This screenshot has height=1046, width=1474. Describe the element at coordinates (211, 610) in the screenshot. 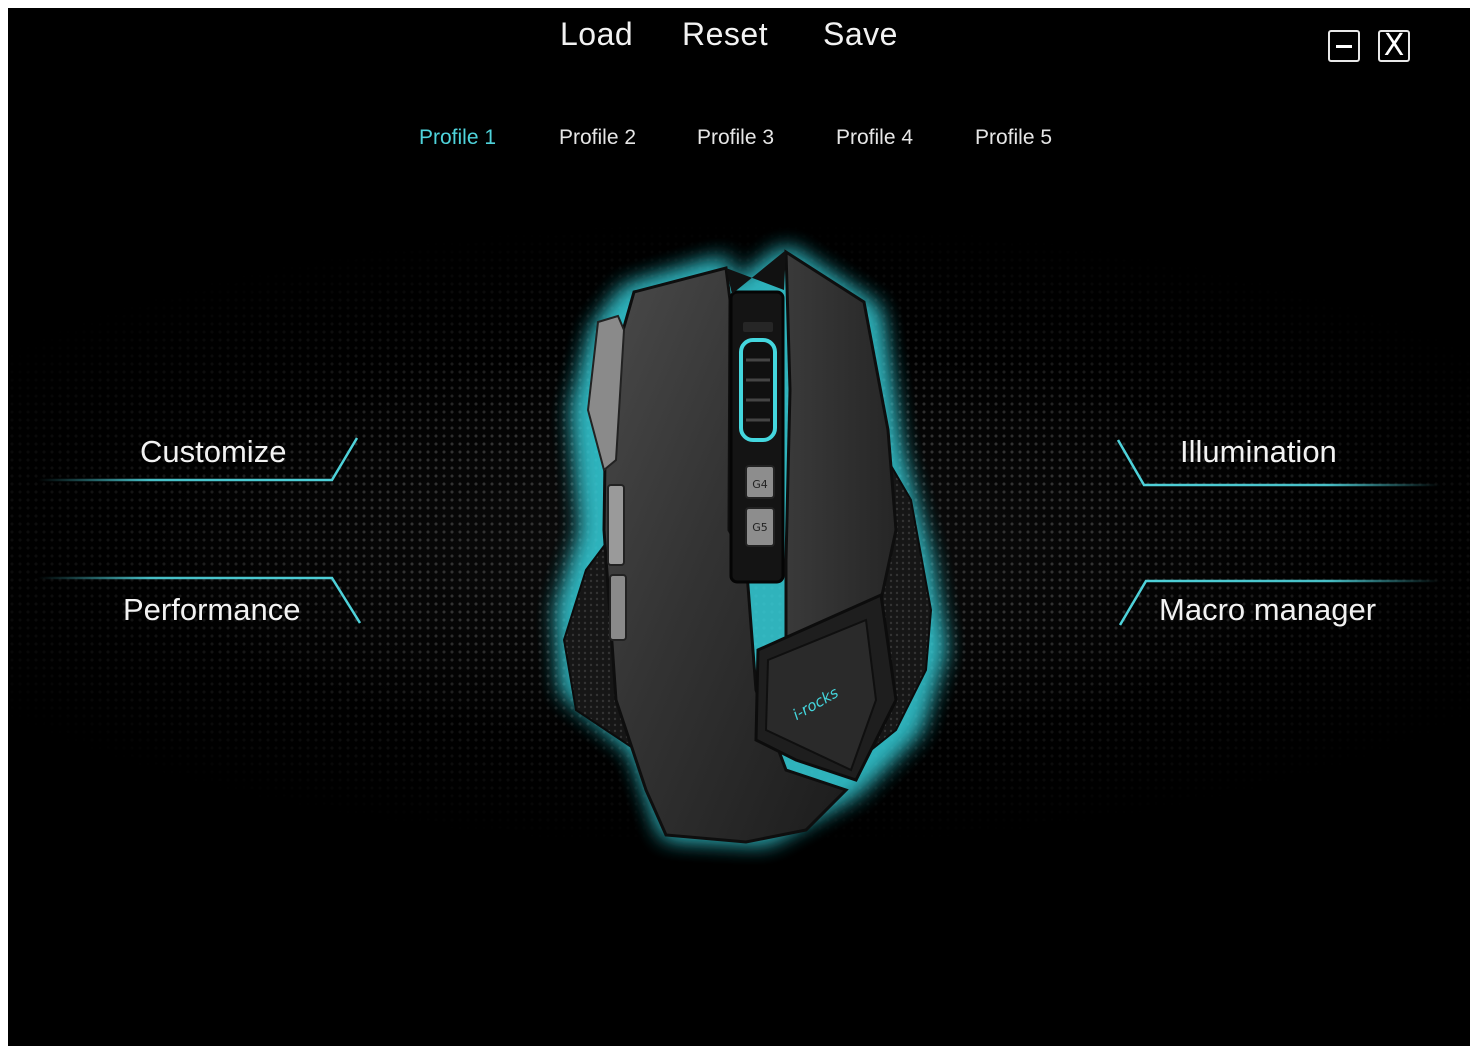

I see `performance-nav: Performance` at that location.